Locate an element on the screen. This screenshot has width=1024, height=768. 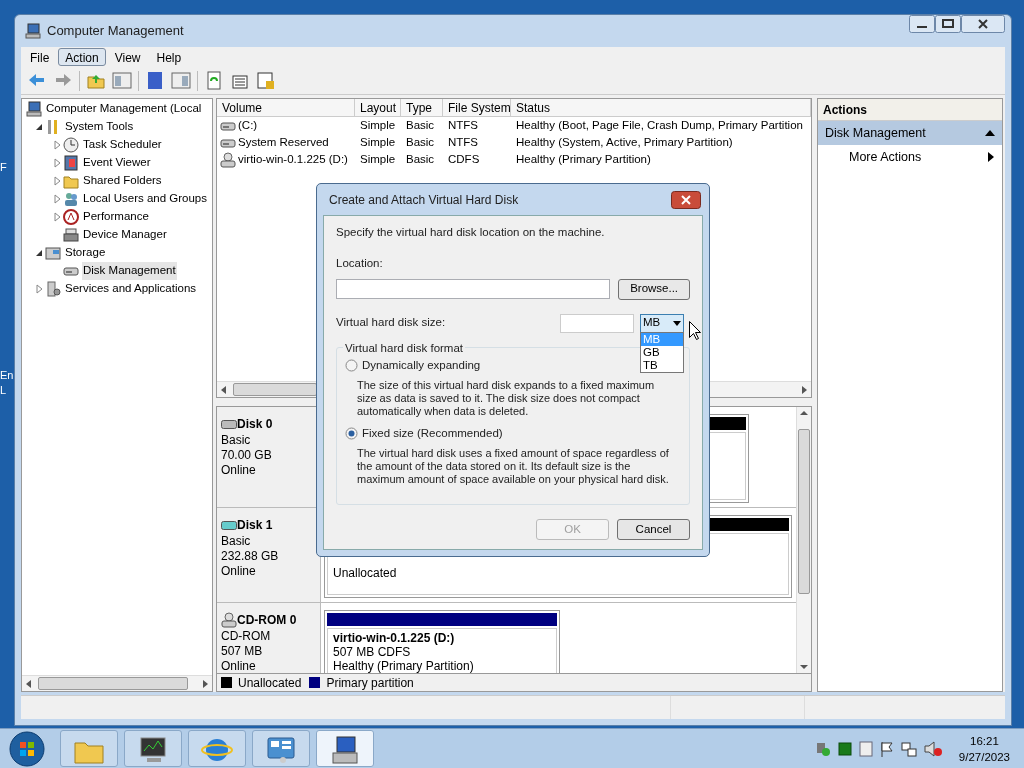
column-header: Type is located at coordinates (422, 107).